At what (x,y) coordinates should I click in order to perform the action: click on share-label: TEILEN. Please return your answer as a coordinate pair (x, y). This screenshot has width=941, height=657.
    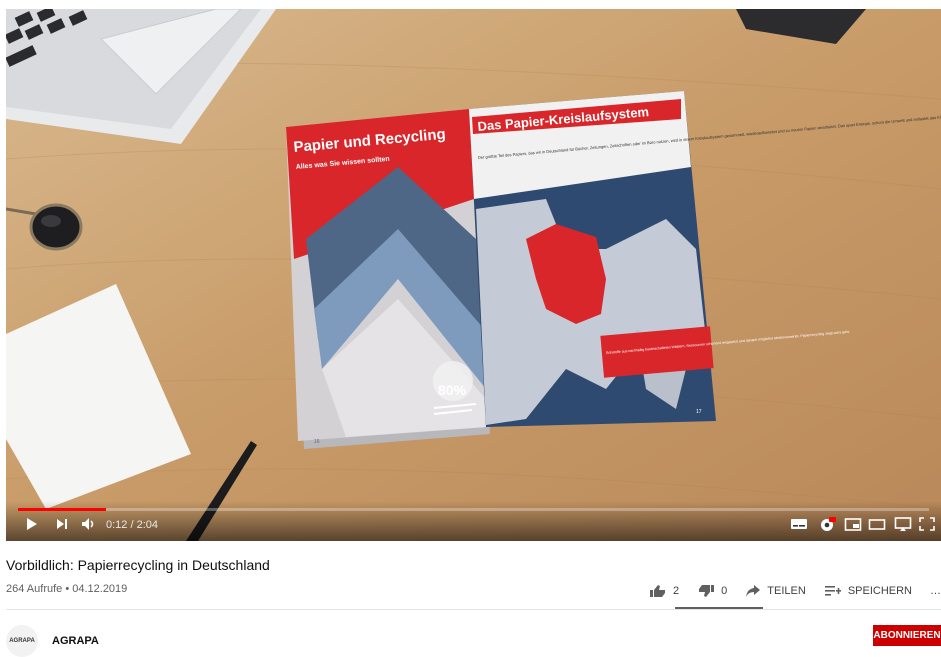
    Looking at the image, I should click on (786, 591).